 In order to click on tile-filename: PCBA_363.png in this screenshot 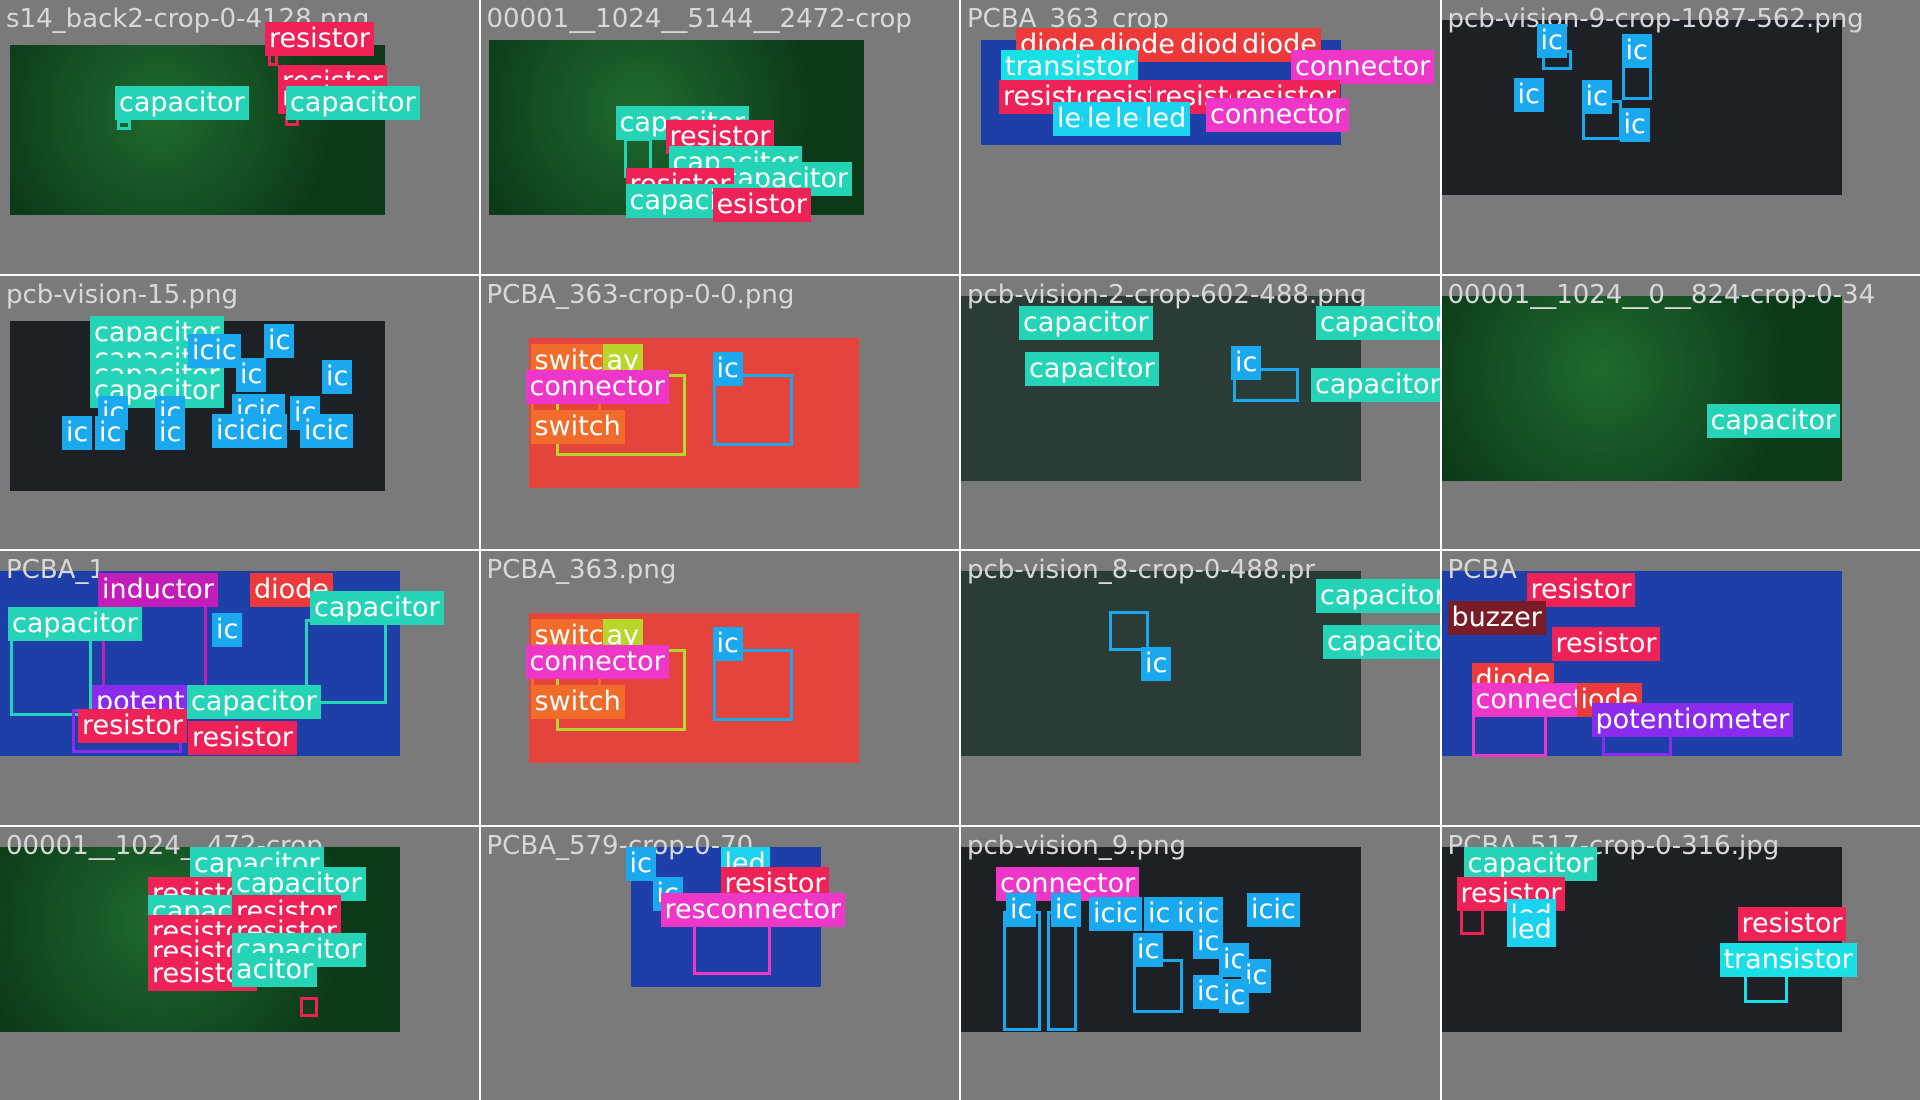, I will do `click(581, 570)`.